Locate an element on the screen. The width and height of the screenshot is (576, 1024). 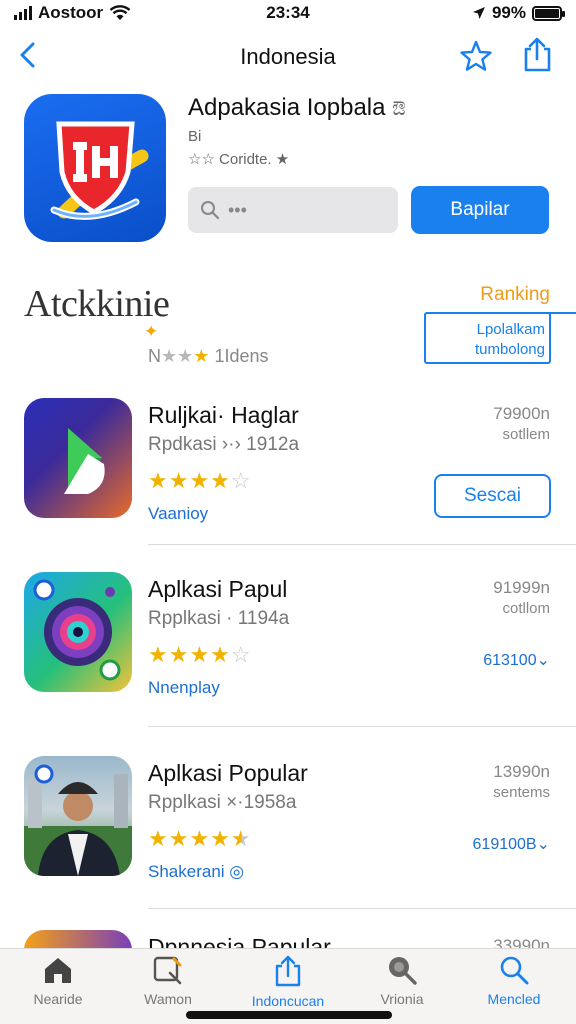
tab-search: Mencled is located at coordinates (514, 981).